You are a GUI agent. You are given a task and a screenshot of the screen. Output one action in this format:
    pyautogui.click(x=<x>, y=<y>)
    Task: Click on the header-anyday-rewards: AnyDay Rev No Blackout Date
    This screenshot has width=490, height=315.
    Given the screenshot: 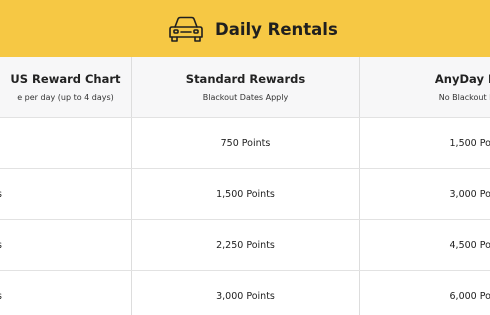 What is the action you would take?
    pyautogui.click(x=424, y=87)
    